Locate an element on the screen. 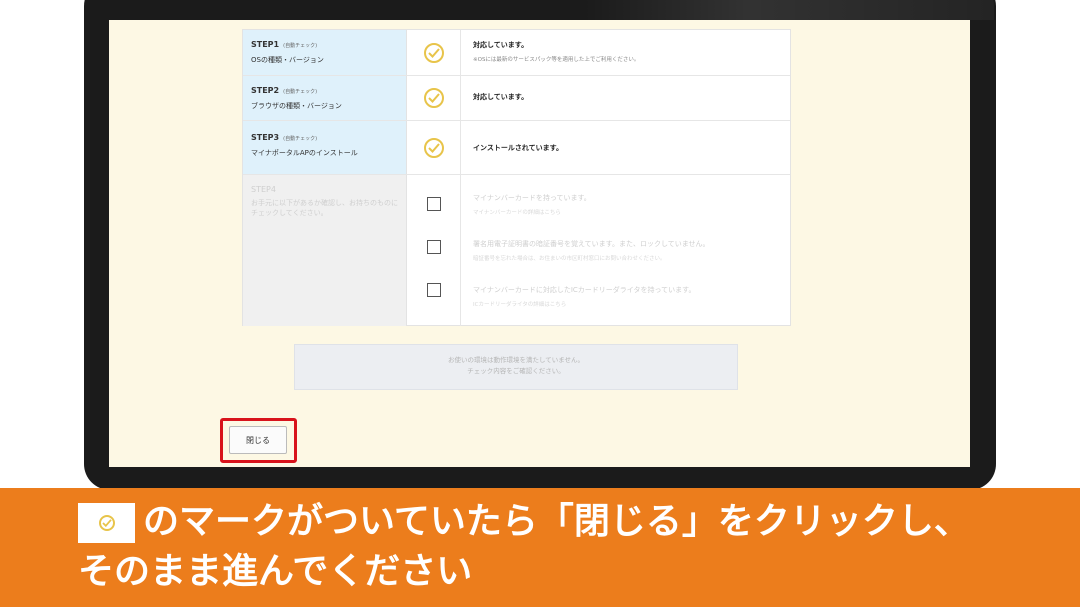 This screenshot has height=607, width=1080. notice-line-1: お使いの環境は動作環境を満たしていません。 is located at coordinates (516, 360).